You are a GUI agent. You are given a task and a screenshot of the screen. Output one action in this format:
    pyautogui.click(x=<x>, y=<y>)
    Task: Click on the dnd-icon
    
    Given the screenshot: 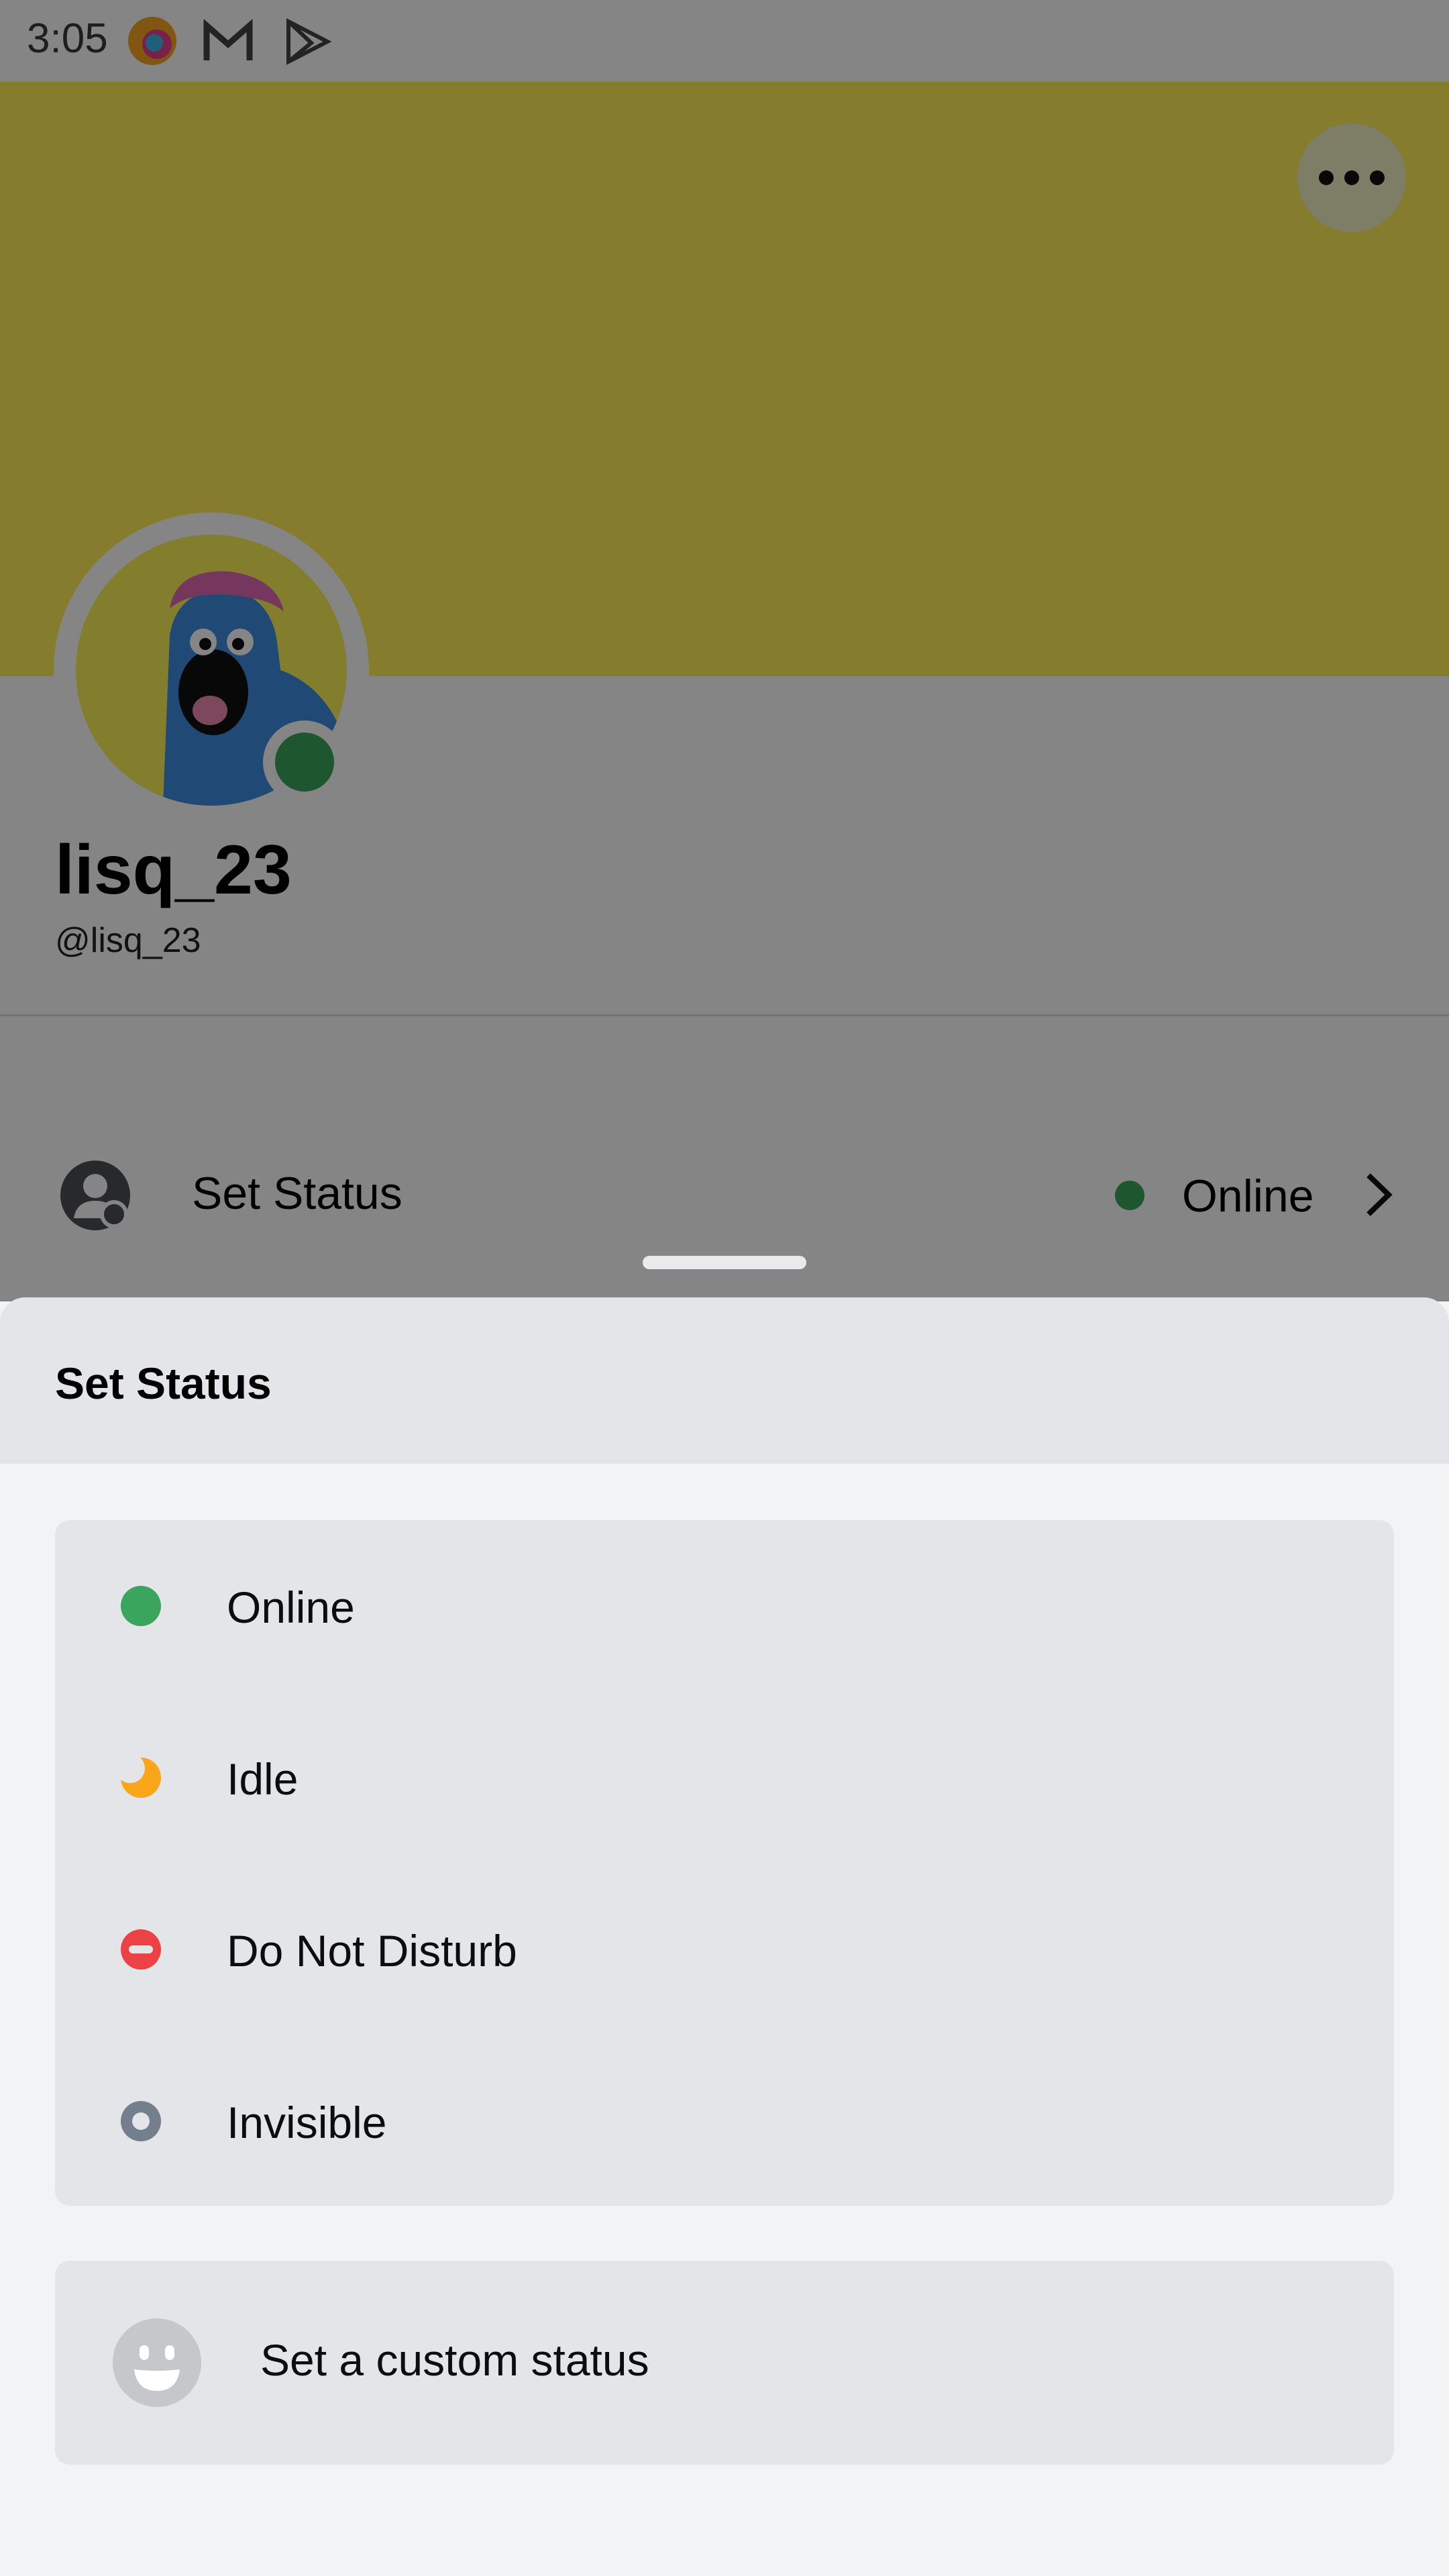 What is the action you would take?
    pyautogui.click(x=141, y=1949)
    